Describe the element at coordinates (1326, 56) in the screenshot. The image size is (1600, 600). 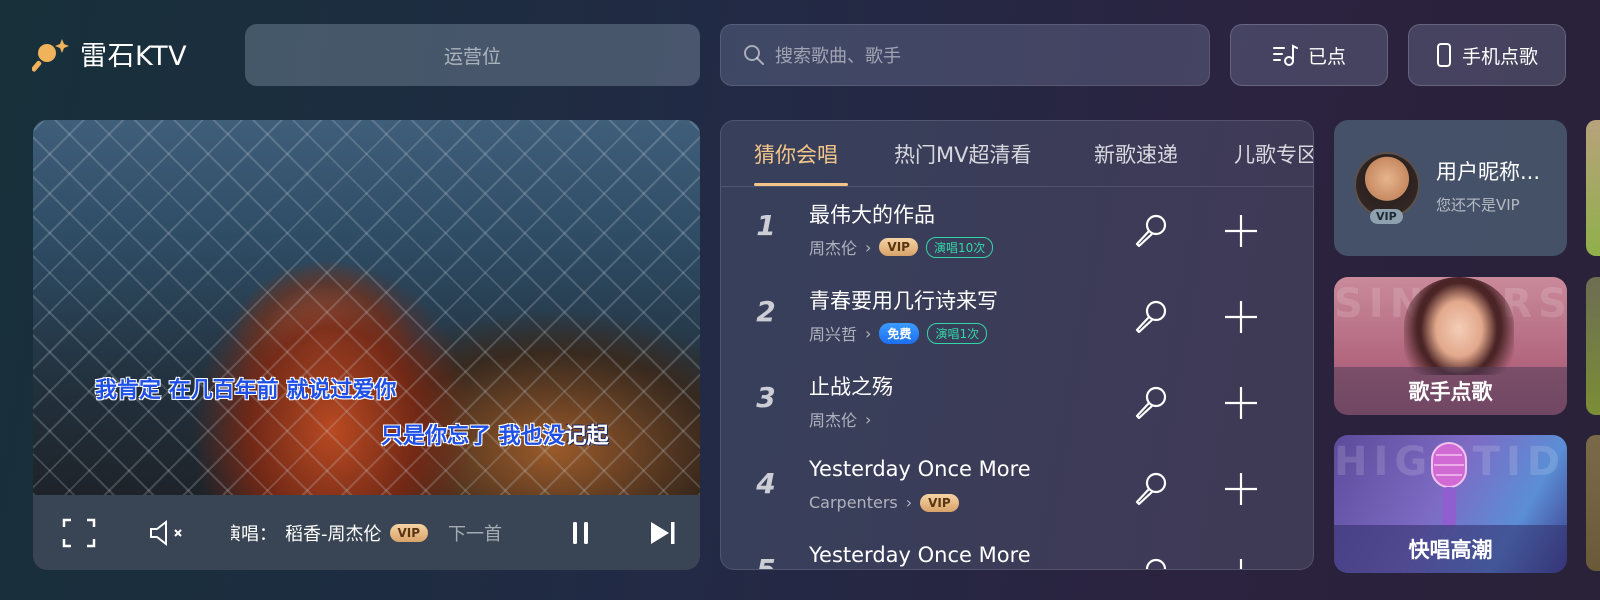
I see `ordered-songs-label: 已点` at that location.